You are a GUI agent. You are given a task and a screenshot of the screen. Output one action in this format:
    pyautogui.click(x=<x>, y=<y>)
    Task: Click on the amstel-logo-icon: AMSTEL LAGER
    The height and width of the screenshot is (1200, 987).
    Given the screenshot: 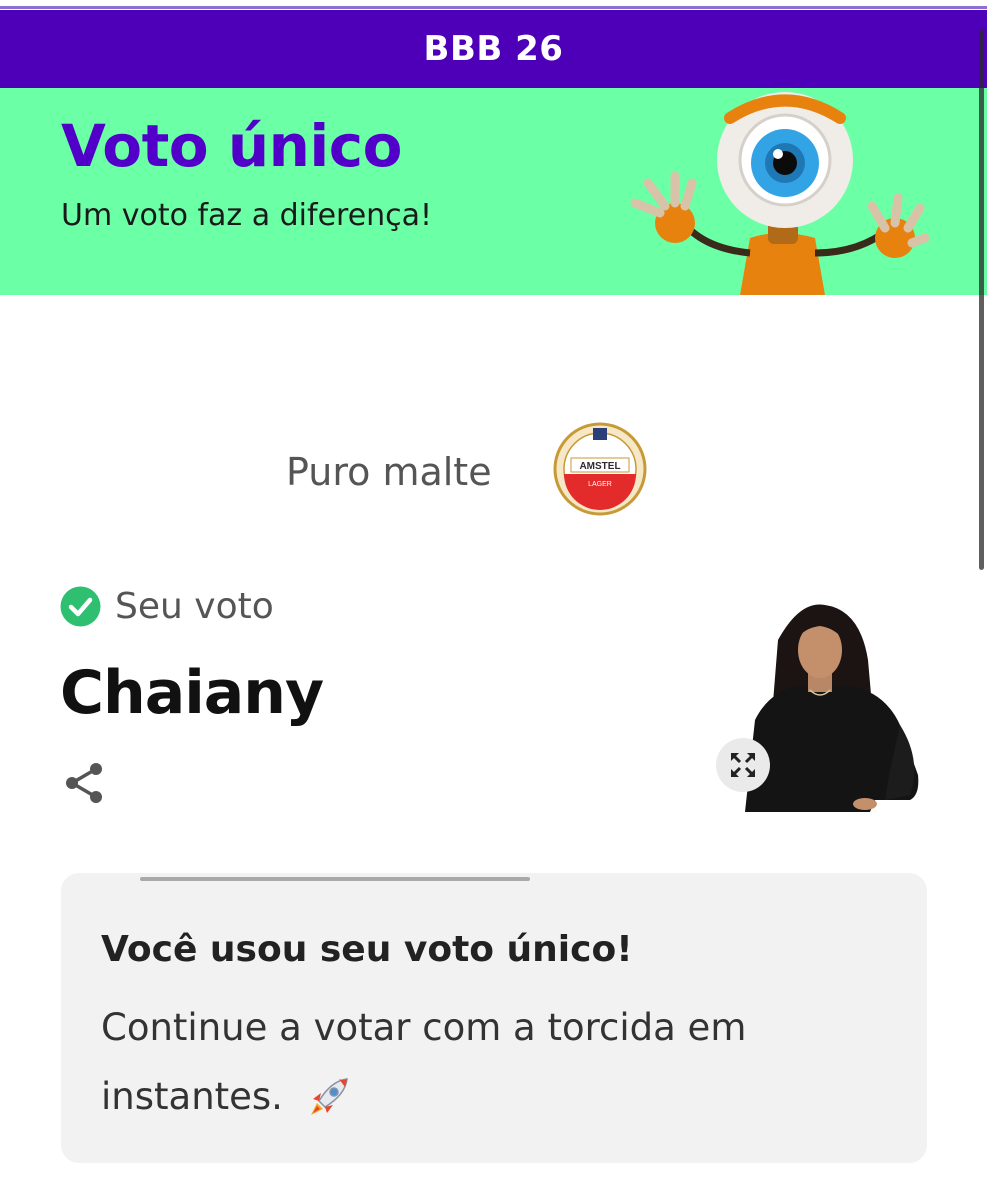 What is the action you would take?
    pyautogui.click(x=600, y=469)
    